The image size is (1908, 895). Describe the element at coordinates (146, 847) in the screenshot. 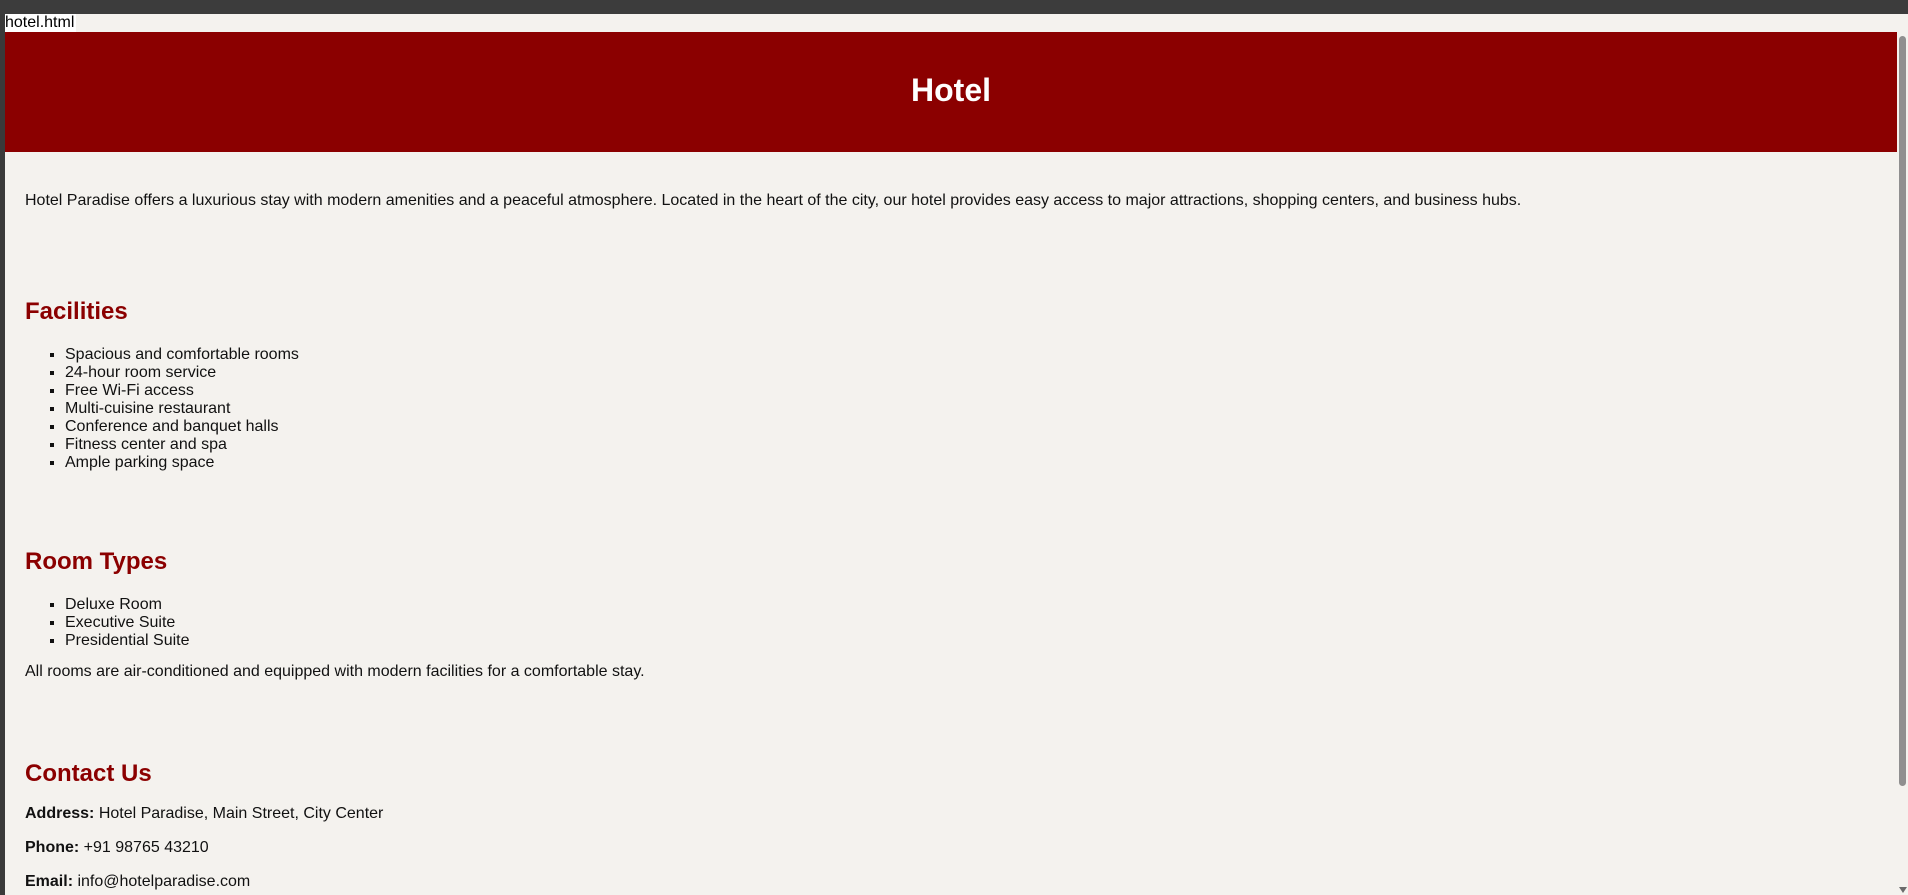

I see `phone-value: +91 98765 43210` at that location.